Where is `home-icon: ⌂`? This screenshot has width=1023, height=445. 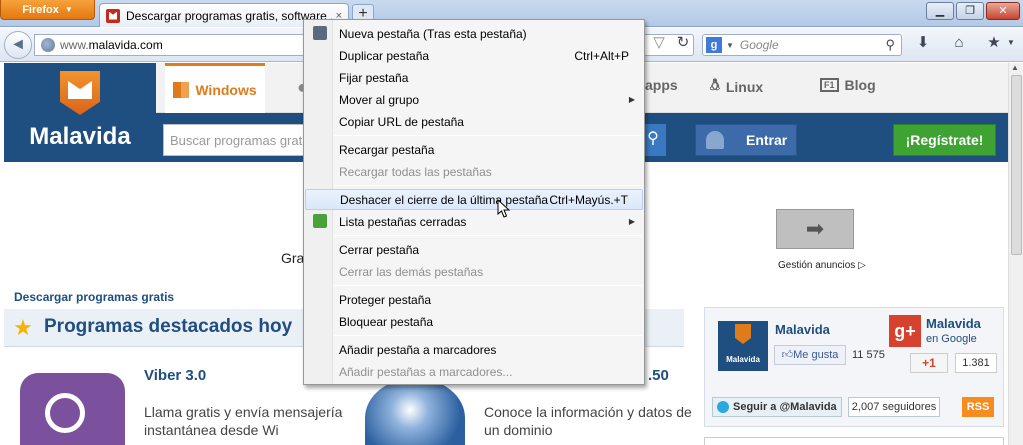 home-icon: ⌂ is located at coordinates (959, 43).